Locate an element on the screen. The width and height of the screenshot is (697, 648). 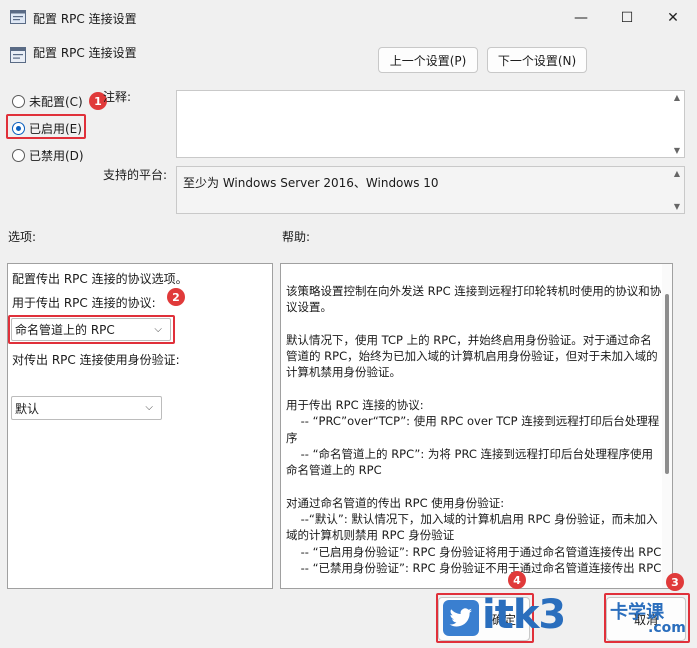
next-setting-button: 下一个设置(N) is located at coordinates (537, 60).